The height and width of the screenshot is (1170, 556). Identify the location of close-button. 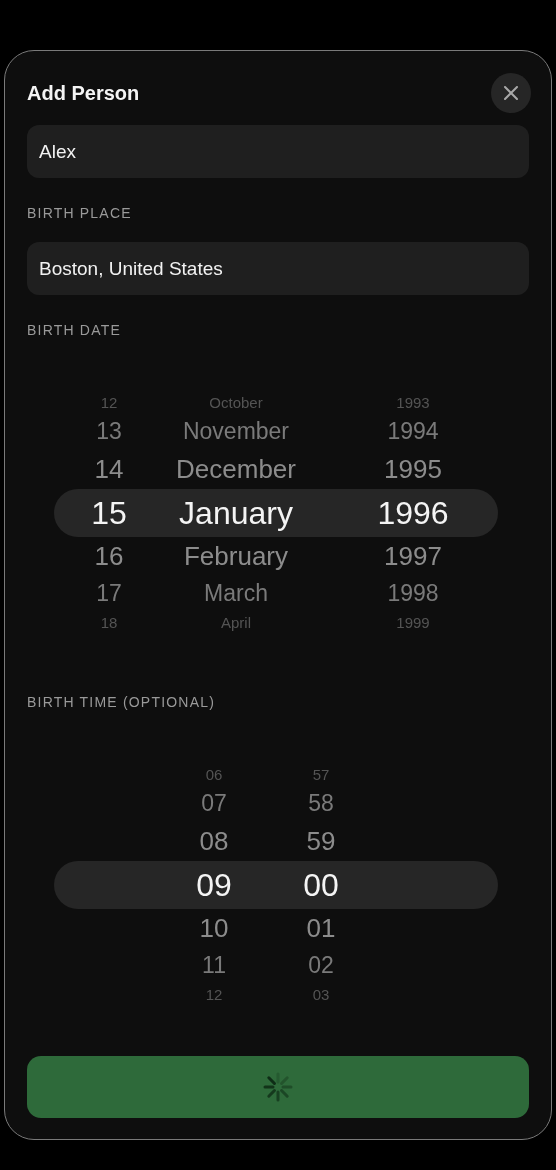
(511, 93).